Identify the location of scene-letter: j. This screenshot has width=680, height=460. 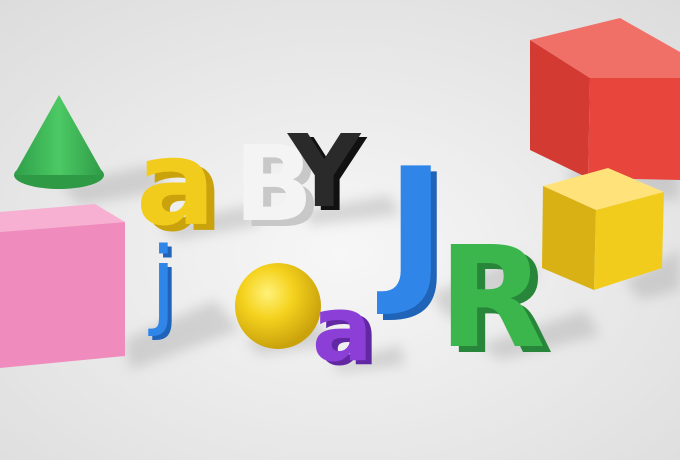
(162, 283).